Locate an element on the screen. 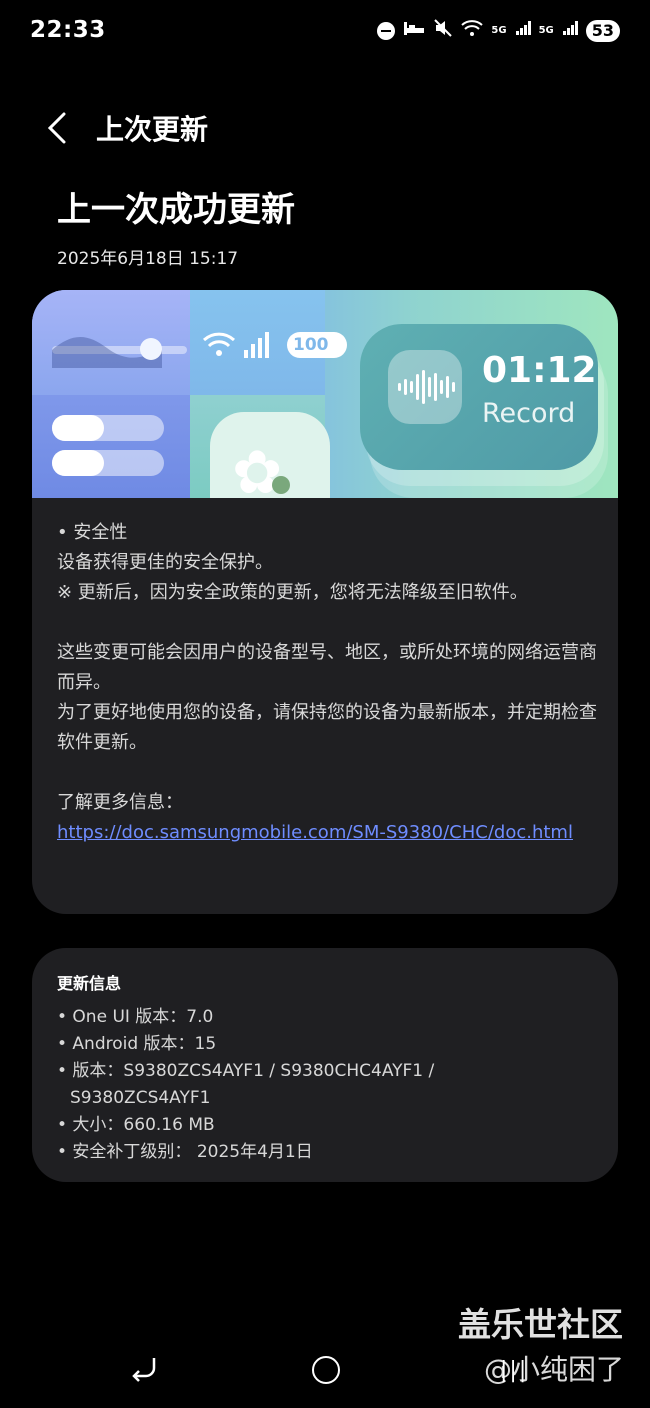  nav-back-button is located at coordinates (144, 1368).